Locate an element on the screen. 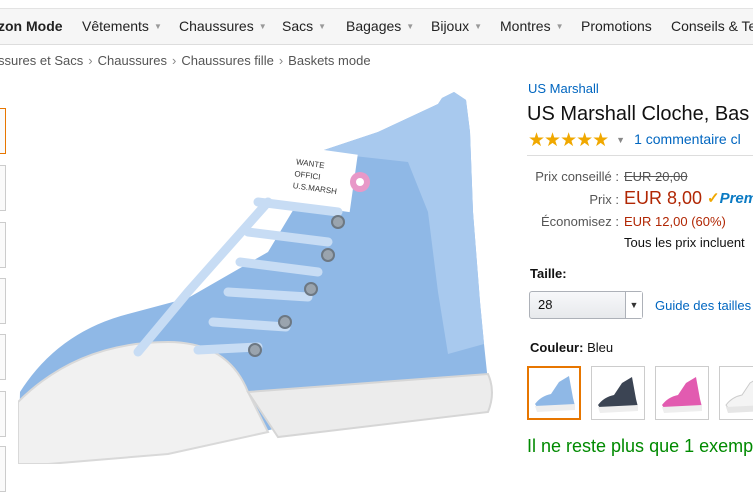  breadcrumb-item: Chaussures fille is located at coordinates (227, 60).